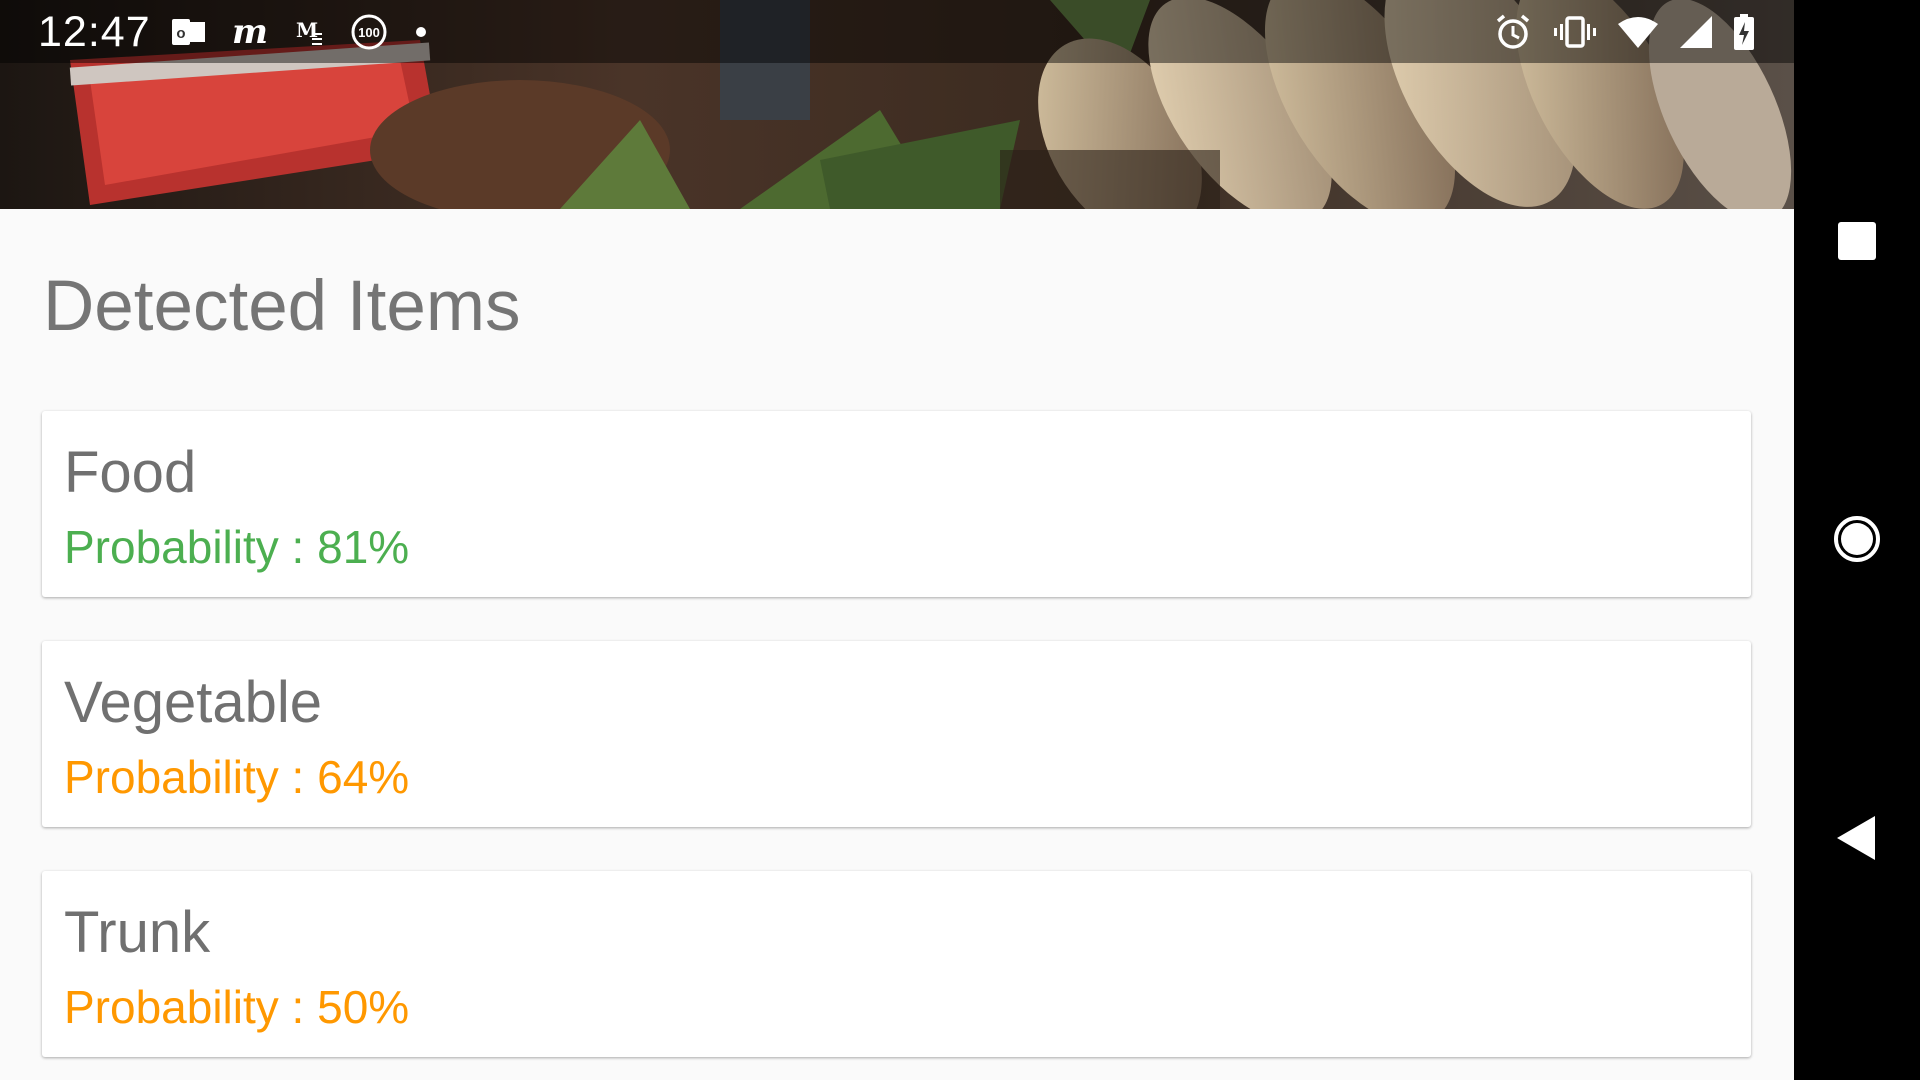 This screenshot has width=1920, height=1080. I want to click on page-title: Detected Items, so click(282, 306).